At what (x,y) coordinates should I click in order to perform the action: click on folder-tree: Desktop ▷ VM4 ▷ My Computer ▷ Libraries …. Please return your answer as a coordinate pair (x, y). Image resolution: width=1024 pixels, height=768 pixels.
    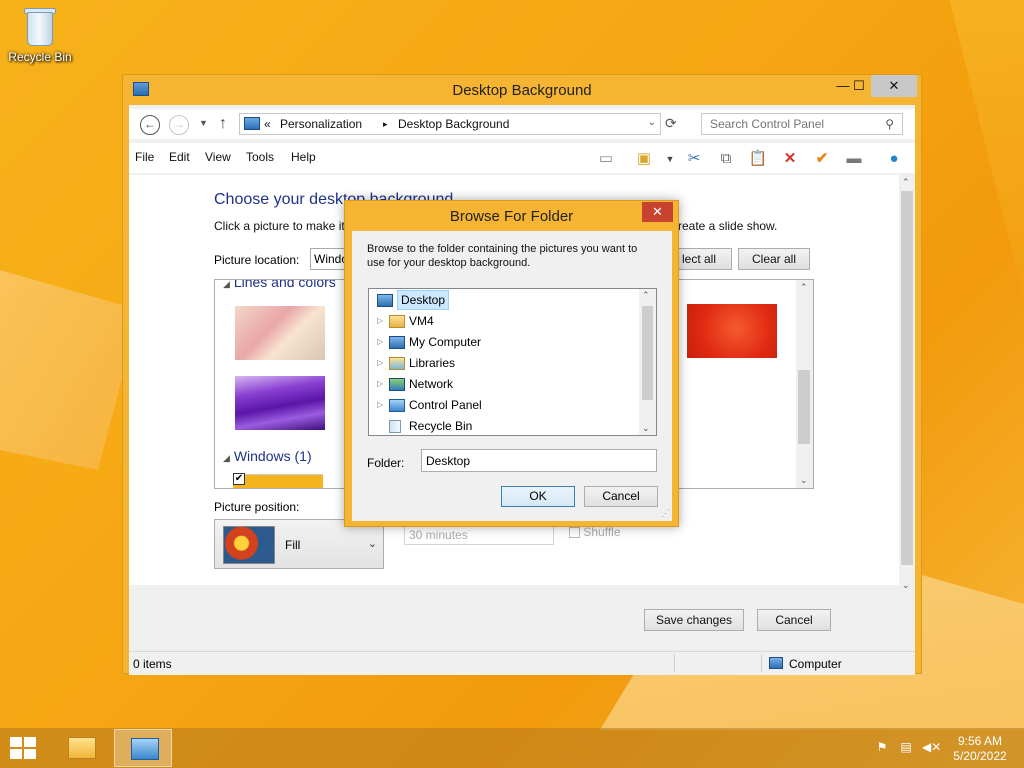
    Looking at the image, I should click on (512, 362).